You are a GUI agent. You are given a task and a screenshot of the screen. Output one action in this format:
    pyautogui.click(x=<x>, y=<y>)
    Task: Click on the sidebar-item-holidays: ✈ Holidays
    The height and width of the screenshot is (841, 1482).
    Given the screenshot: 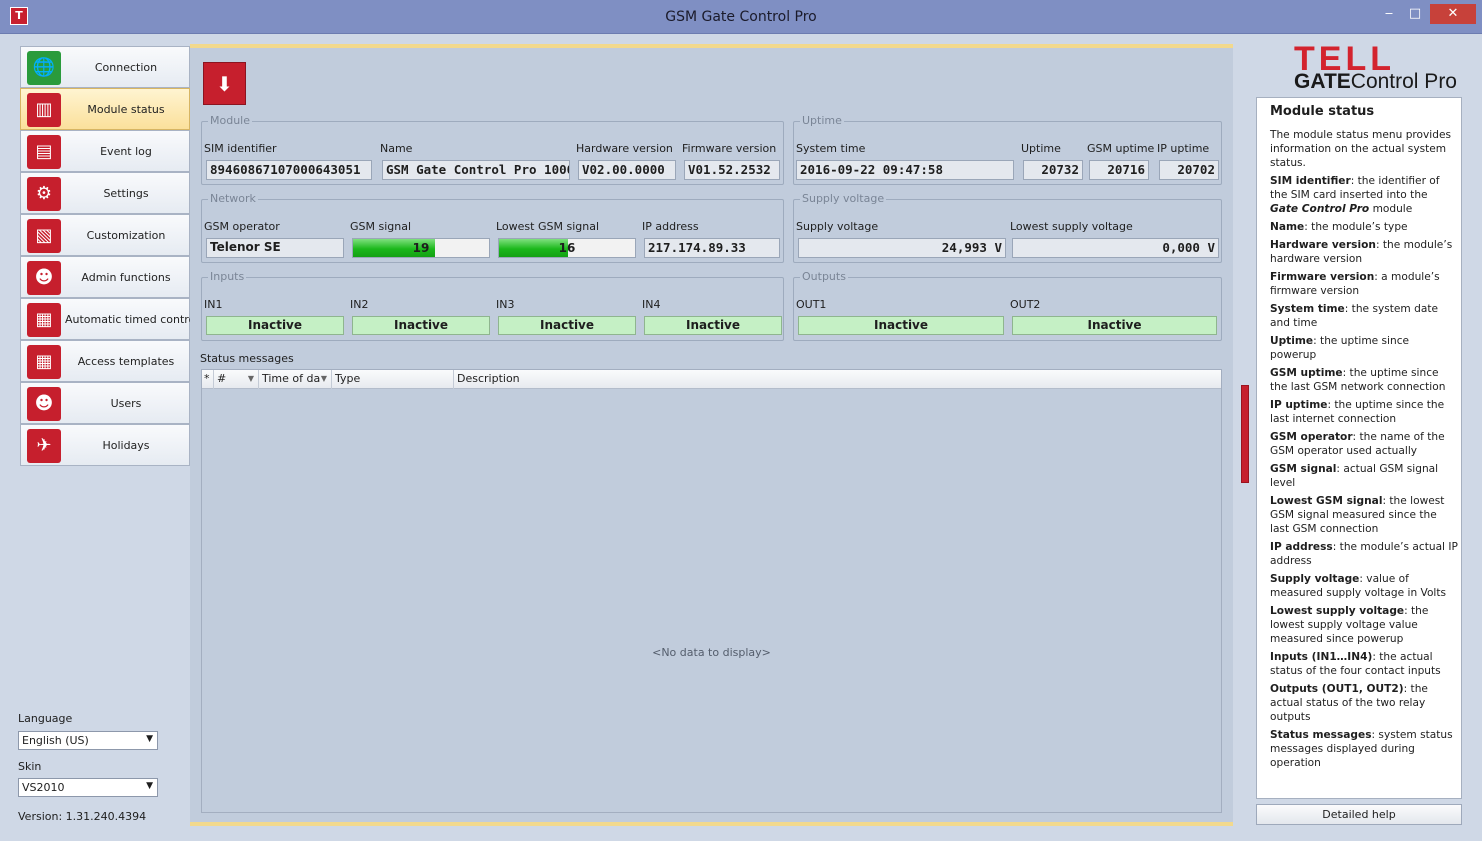 What is the action you would take?
    pyautogui.click(x=105, y=445)
    